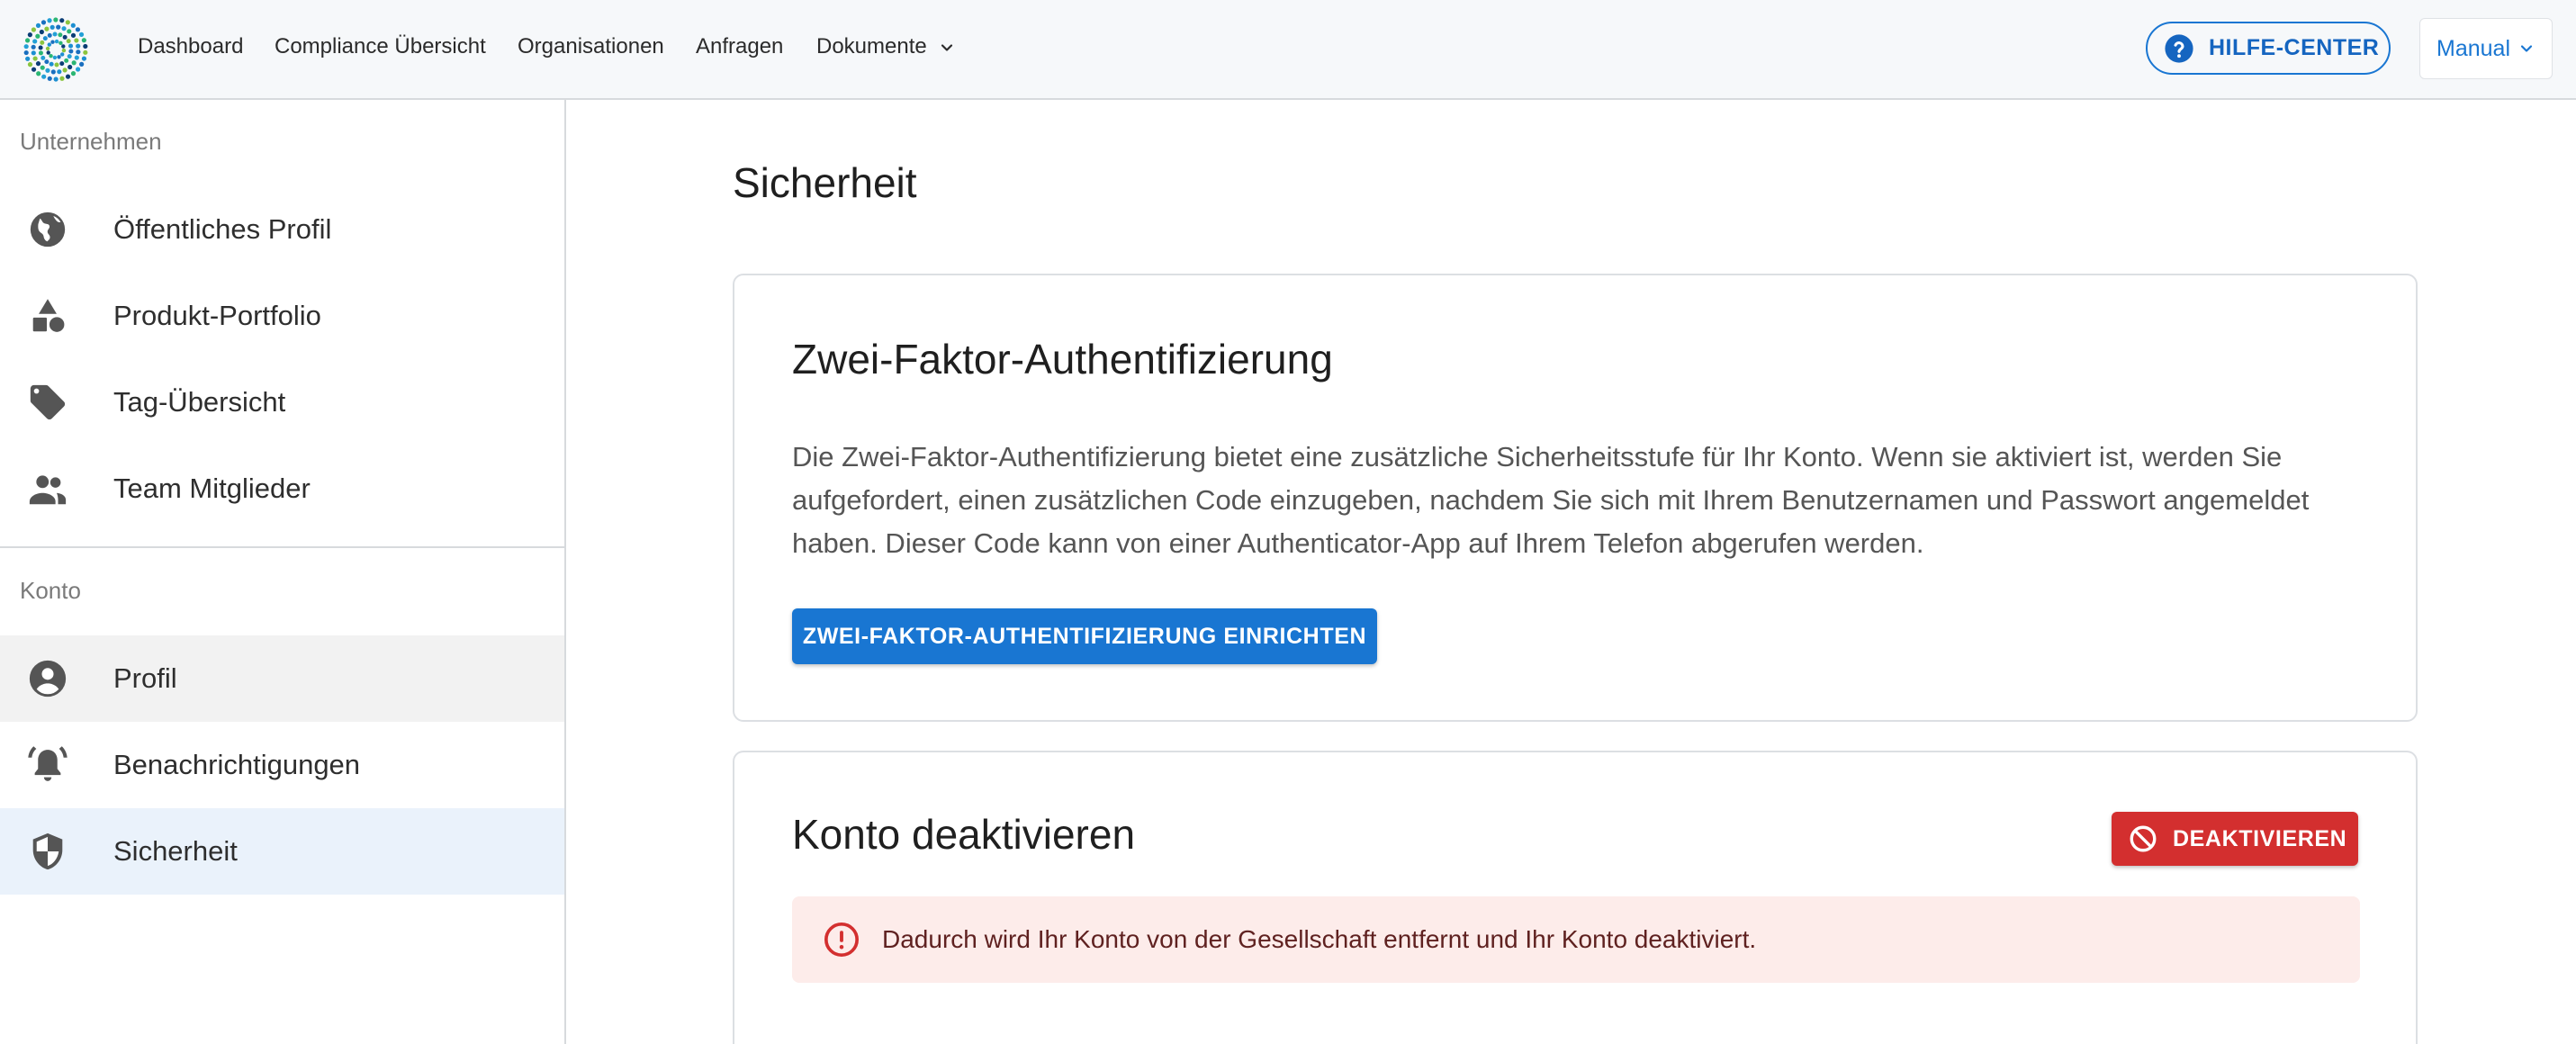 The height and width of the screenshot is (1044, 2576). I want to click on sidebar-item-label: Profil, so click(145, 678).